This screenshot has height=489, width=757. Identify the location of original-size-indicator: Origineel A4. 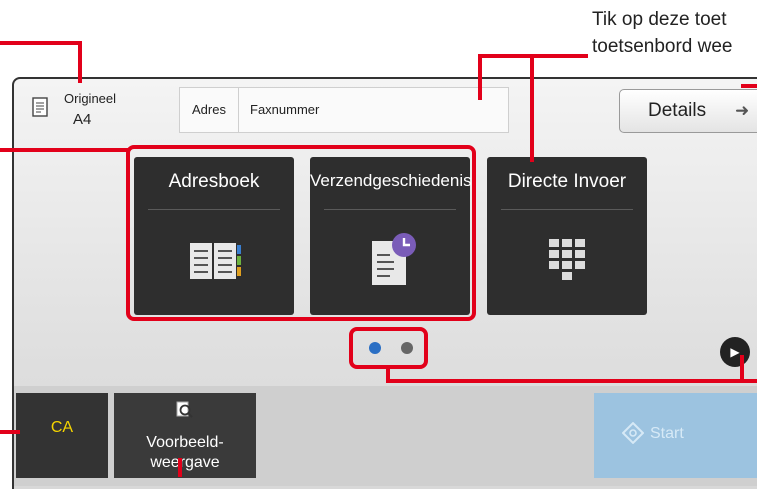
(79, 114).